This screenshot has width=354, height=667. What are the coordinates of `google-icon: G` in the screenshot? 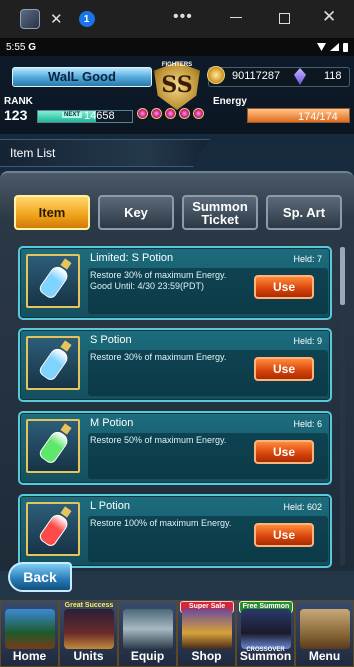 It's located at (32, 47).